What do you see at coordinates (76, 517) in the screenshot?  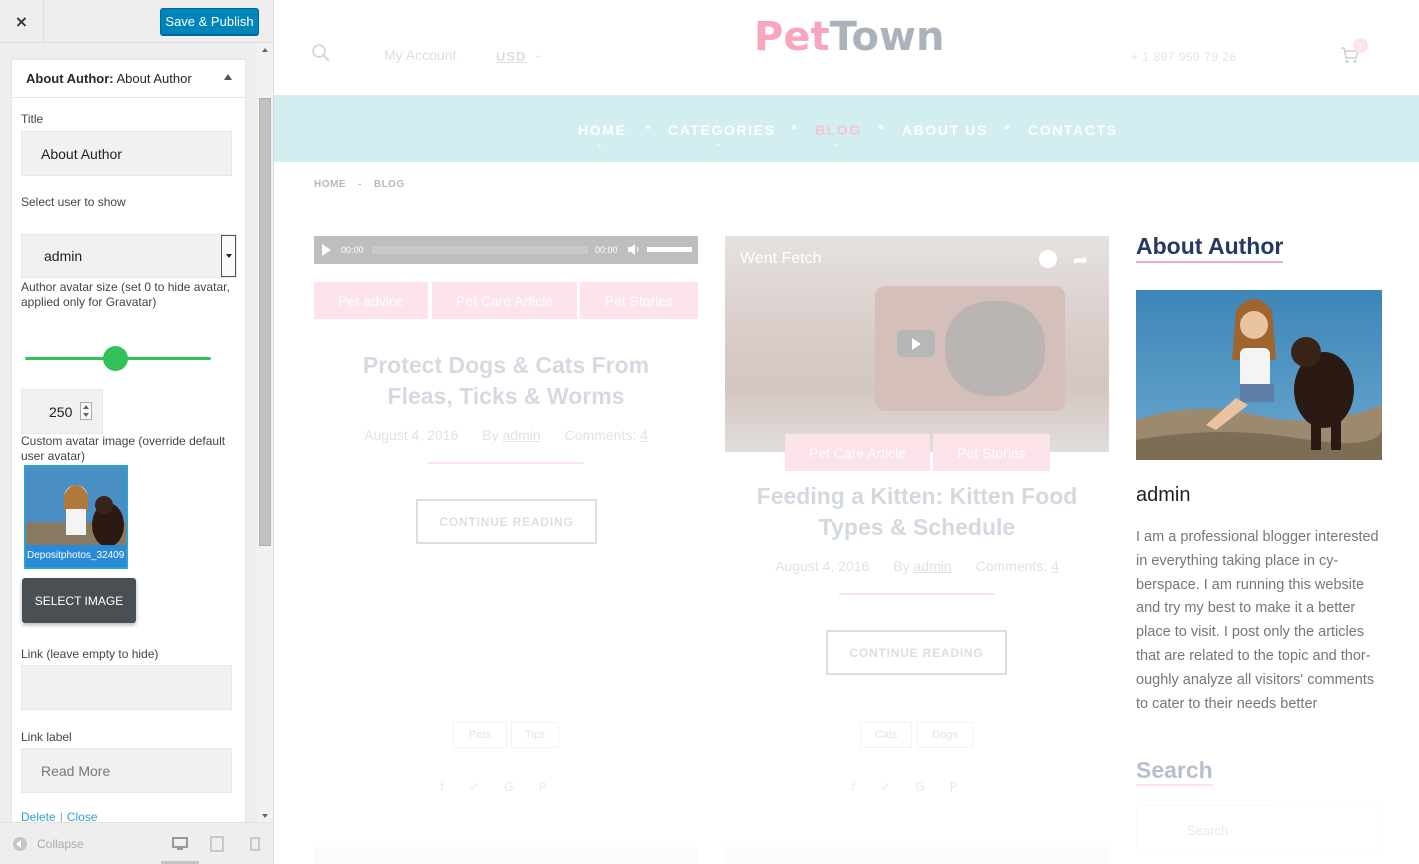 I see `custom-avatar-thumbnail: Depositphotos_32409` at bounding box center [76, 517].